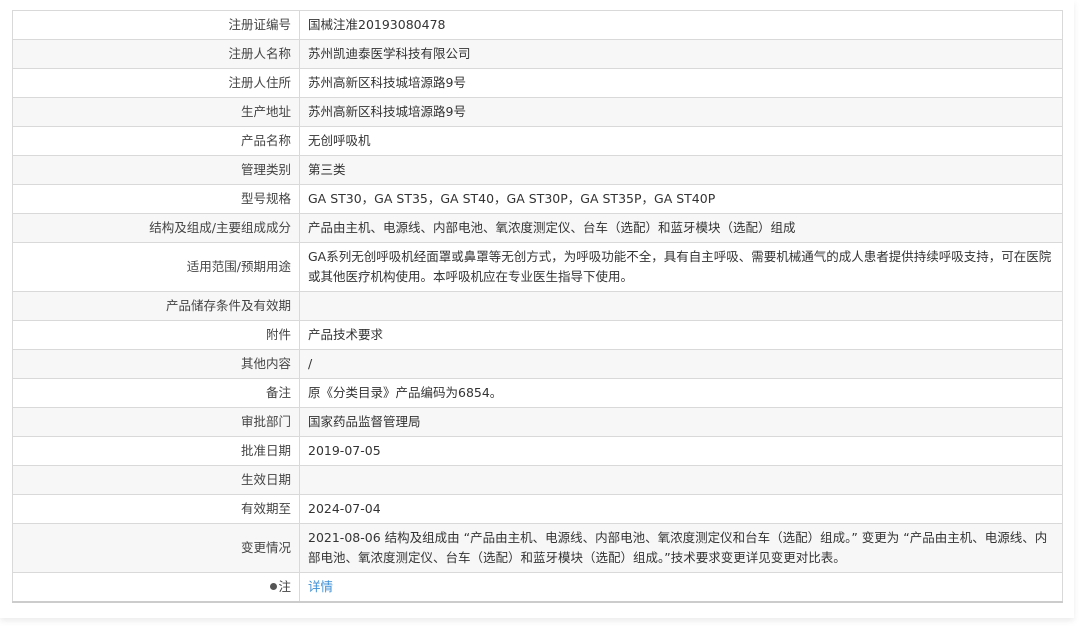  Describe the element at coordinates (156, 141) in the screenshot. I see `field-label: 产品名称` at that location.